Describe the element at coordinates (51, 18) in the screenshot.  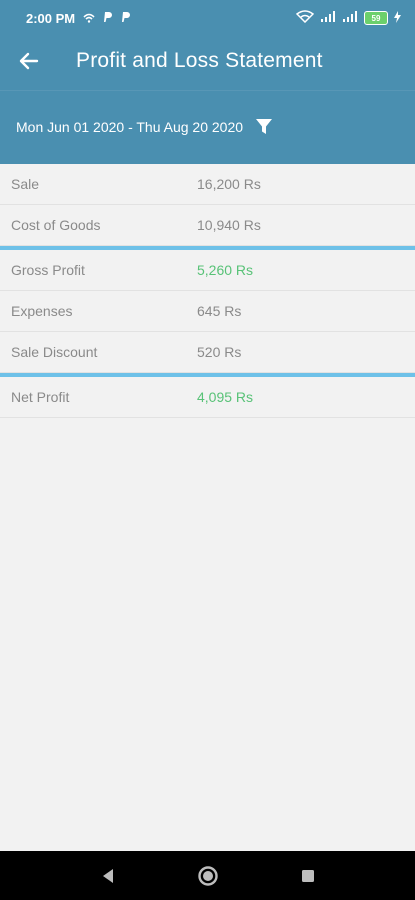
I see `status-time: 2:00 PM` at that location.